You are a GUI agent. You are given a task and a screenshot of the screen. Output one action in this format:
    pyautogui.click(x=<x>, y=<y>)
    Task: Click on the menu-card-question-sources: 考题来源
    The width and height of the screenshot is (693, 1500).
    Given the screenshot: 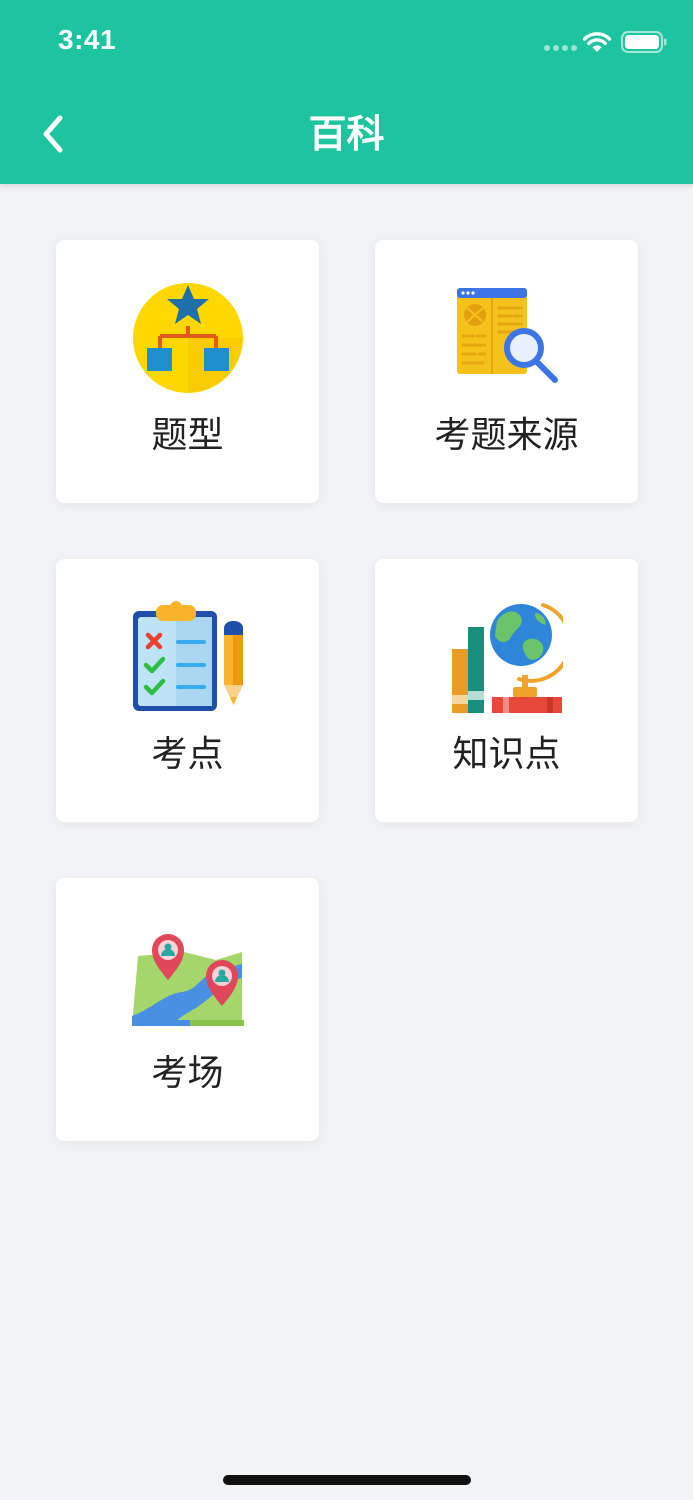 What is the action you would take?
    pyautogui.click(x=506, y=371)
    